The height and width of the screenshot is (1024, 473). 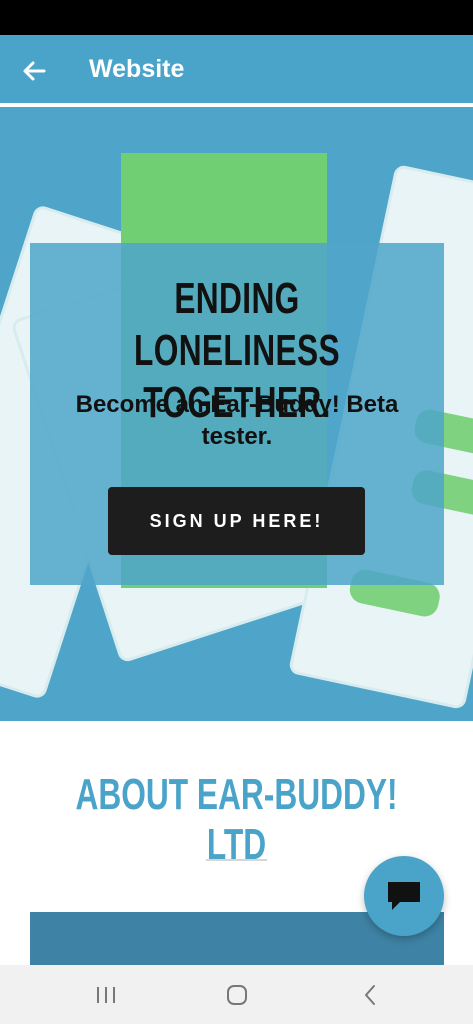 What do you see at coordinates (236, 860) in the screenshot?
I see `divider` at bounding box center [236, 860].